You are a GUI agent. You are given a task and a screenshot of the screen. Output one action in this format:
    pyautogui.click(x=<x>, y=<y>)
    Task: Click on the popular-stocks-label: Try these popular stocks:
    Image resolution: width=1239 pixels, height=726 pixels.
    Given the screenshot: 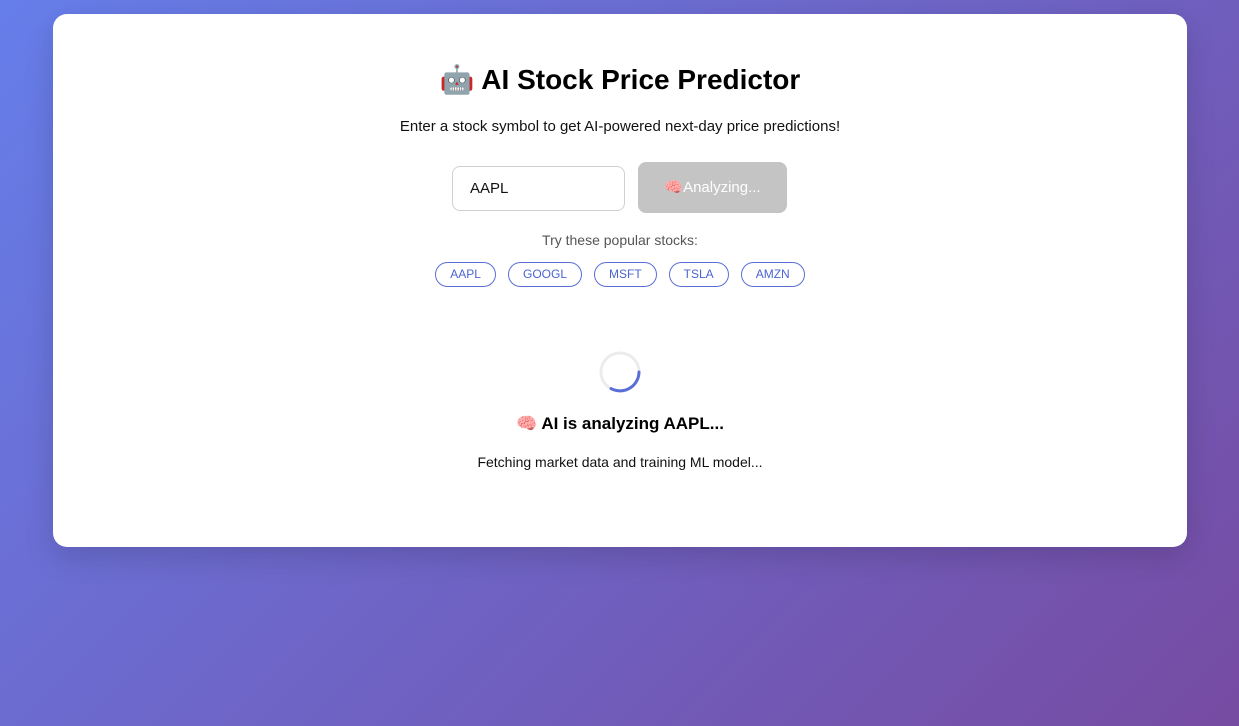 What is the action you would take?
    pyautogui.click(x=620, y=240)
    